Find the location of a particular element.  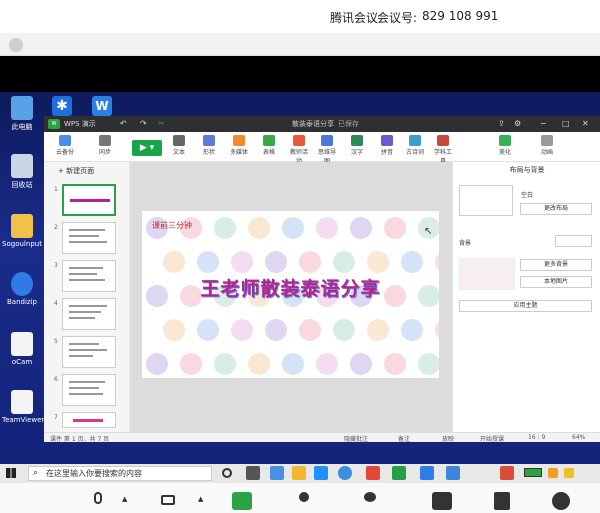

more-backgrounds-button: 更多背景 is located at coordinates (556, 265).